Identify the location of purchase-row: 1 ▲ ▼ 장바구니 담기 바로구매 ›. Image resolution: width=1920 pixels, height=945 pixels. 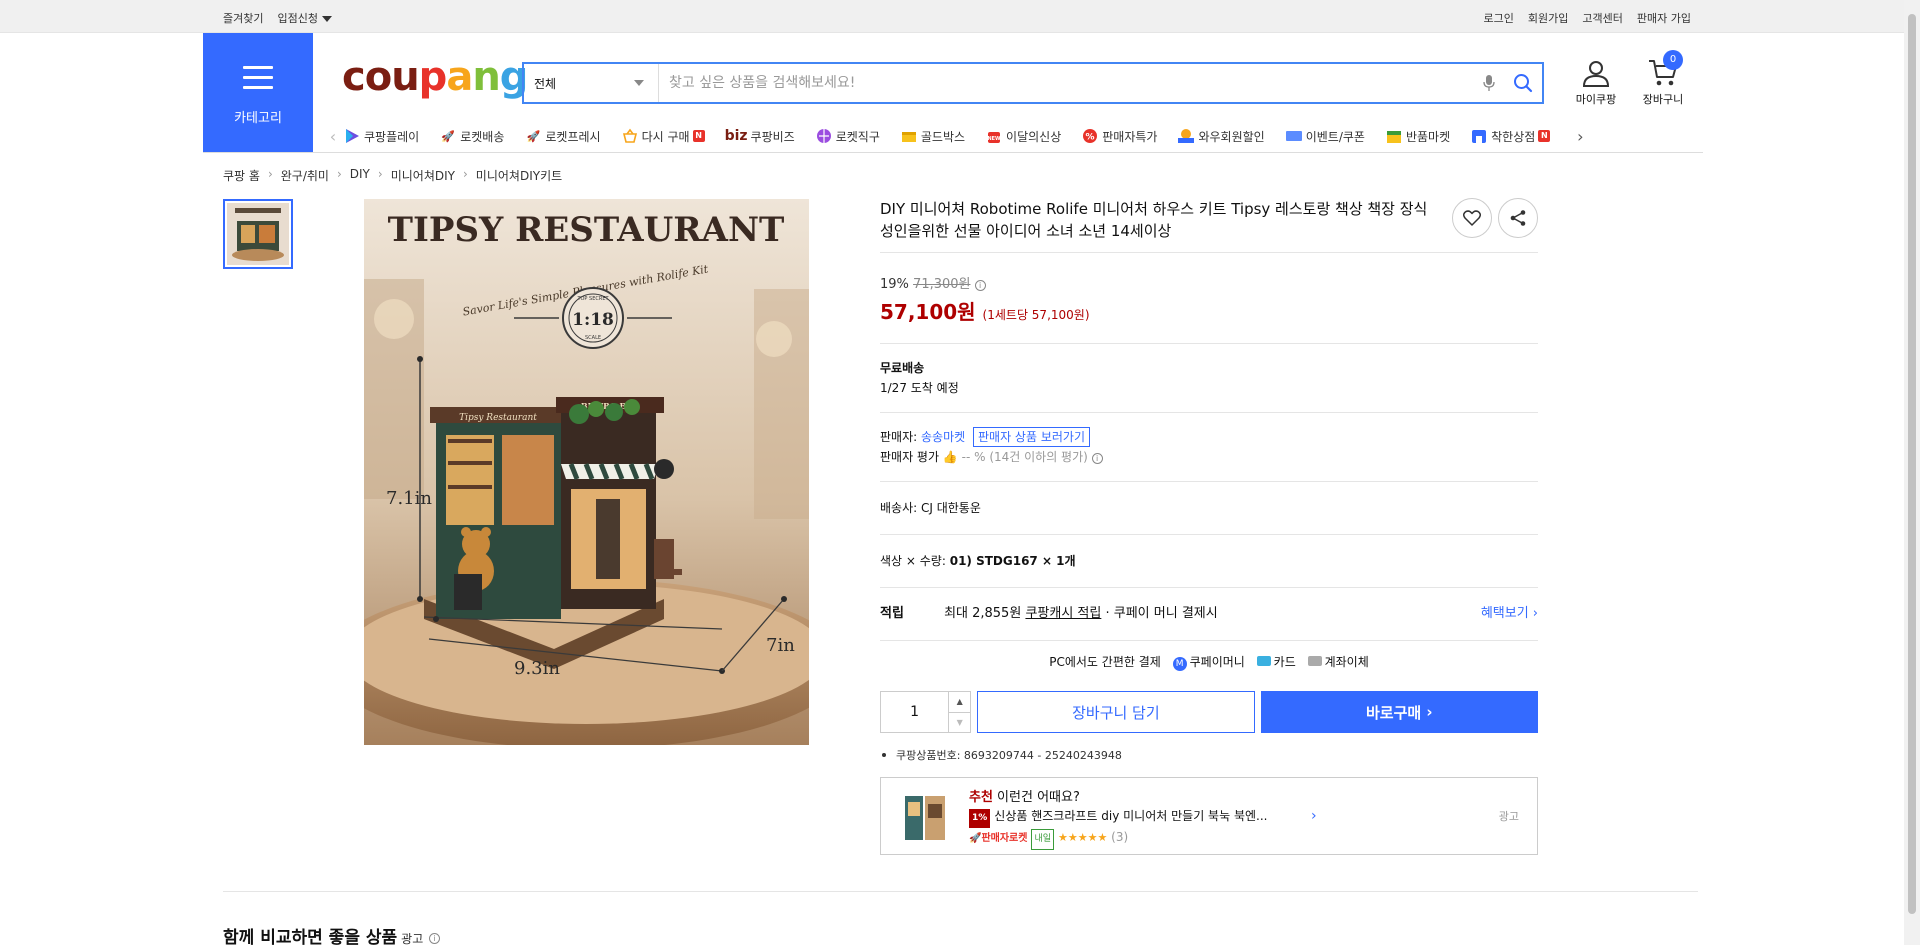
(1209, 712).